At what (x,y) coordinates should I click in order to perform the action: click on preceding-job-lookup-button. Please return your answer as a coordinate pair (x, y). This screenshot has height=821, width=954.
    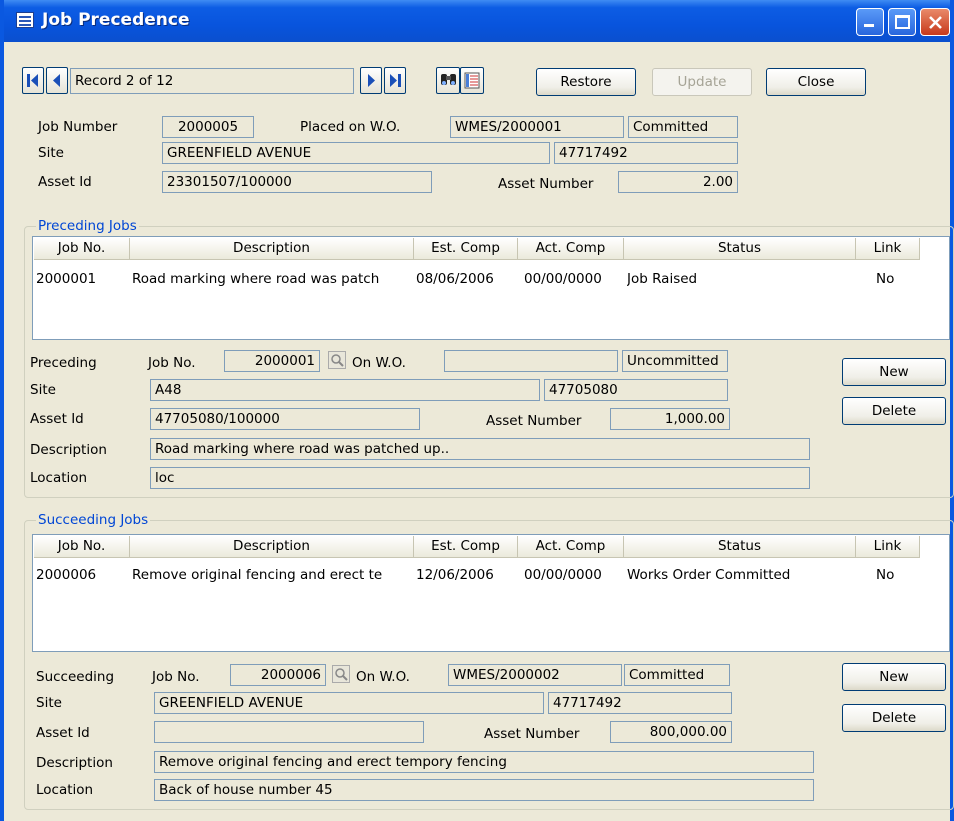
    Looking at the image, I should click on (337, 360).